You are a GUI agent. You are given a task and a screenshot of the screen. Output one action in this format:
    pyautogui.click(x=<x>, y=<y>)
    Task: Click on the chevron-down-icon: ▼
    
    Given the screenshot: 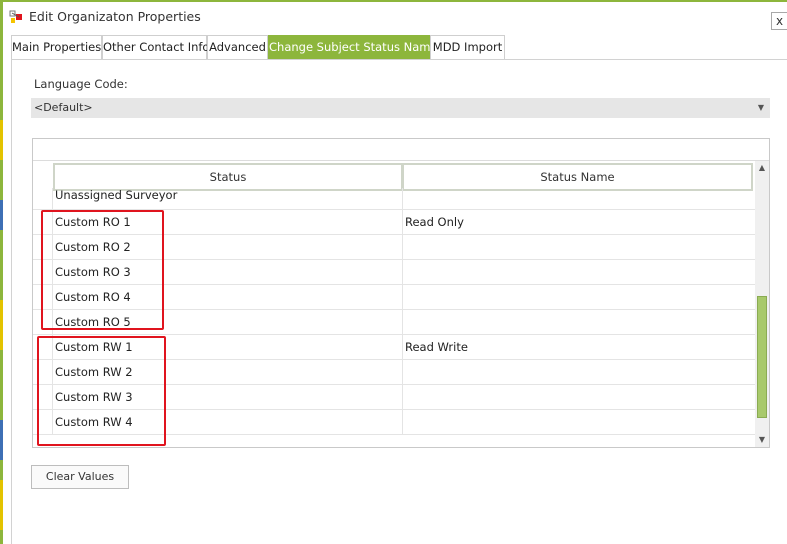 What is the action you would take?
    pyautogui.click(x=760, y=107)
    